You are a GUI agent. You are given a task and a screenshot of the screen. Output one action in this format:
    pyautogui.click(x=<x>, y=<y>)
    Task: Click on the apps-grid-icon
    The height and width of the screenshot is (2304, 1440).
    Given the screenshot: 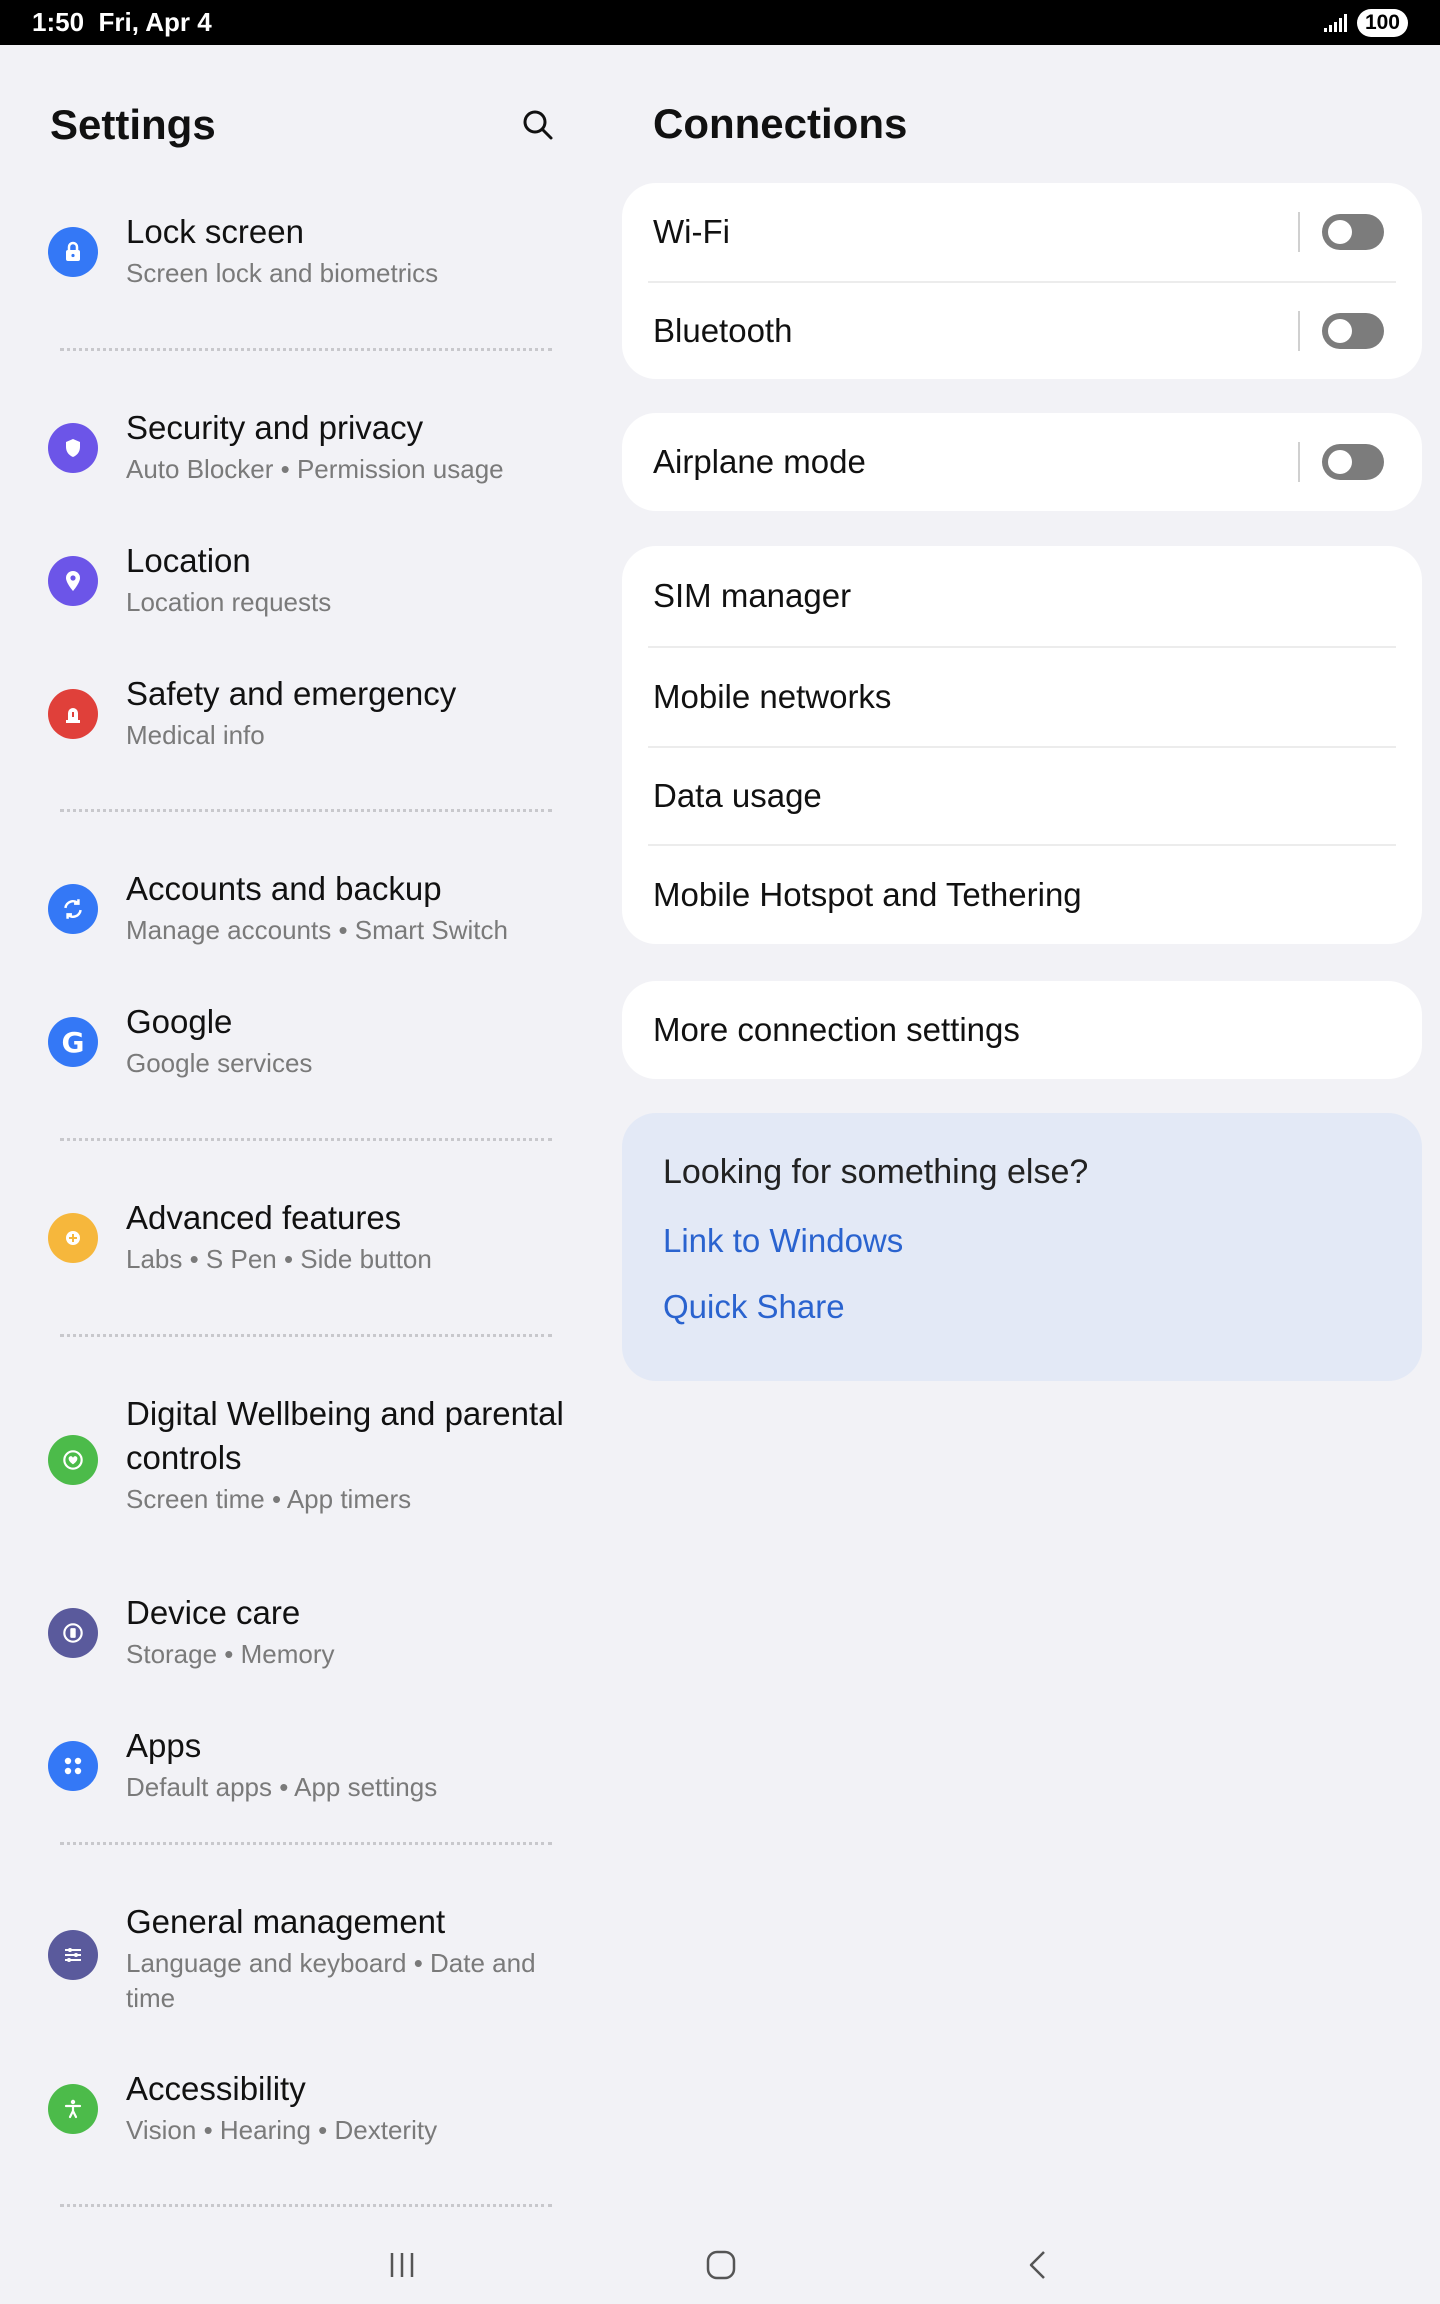 What is the action you would take?
    pyautogui.click(x=73, y=1766)
    